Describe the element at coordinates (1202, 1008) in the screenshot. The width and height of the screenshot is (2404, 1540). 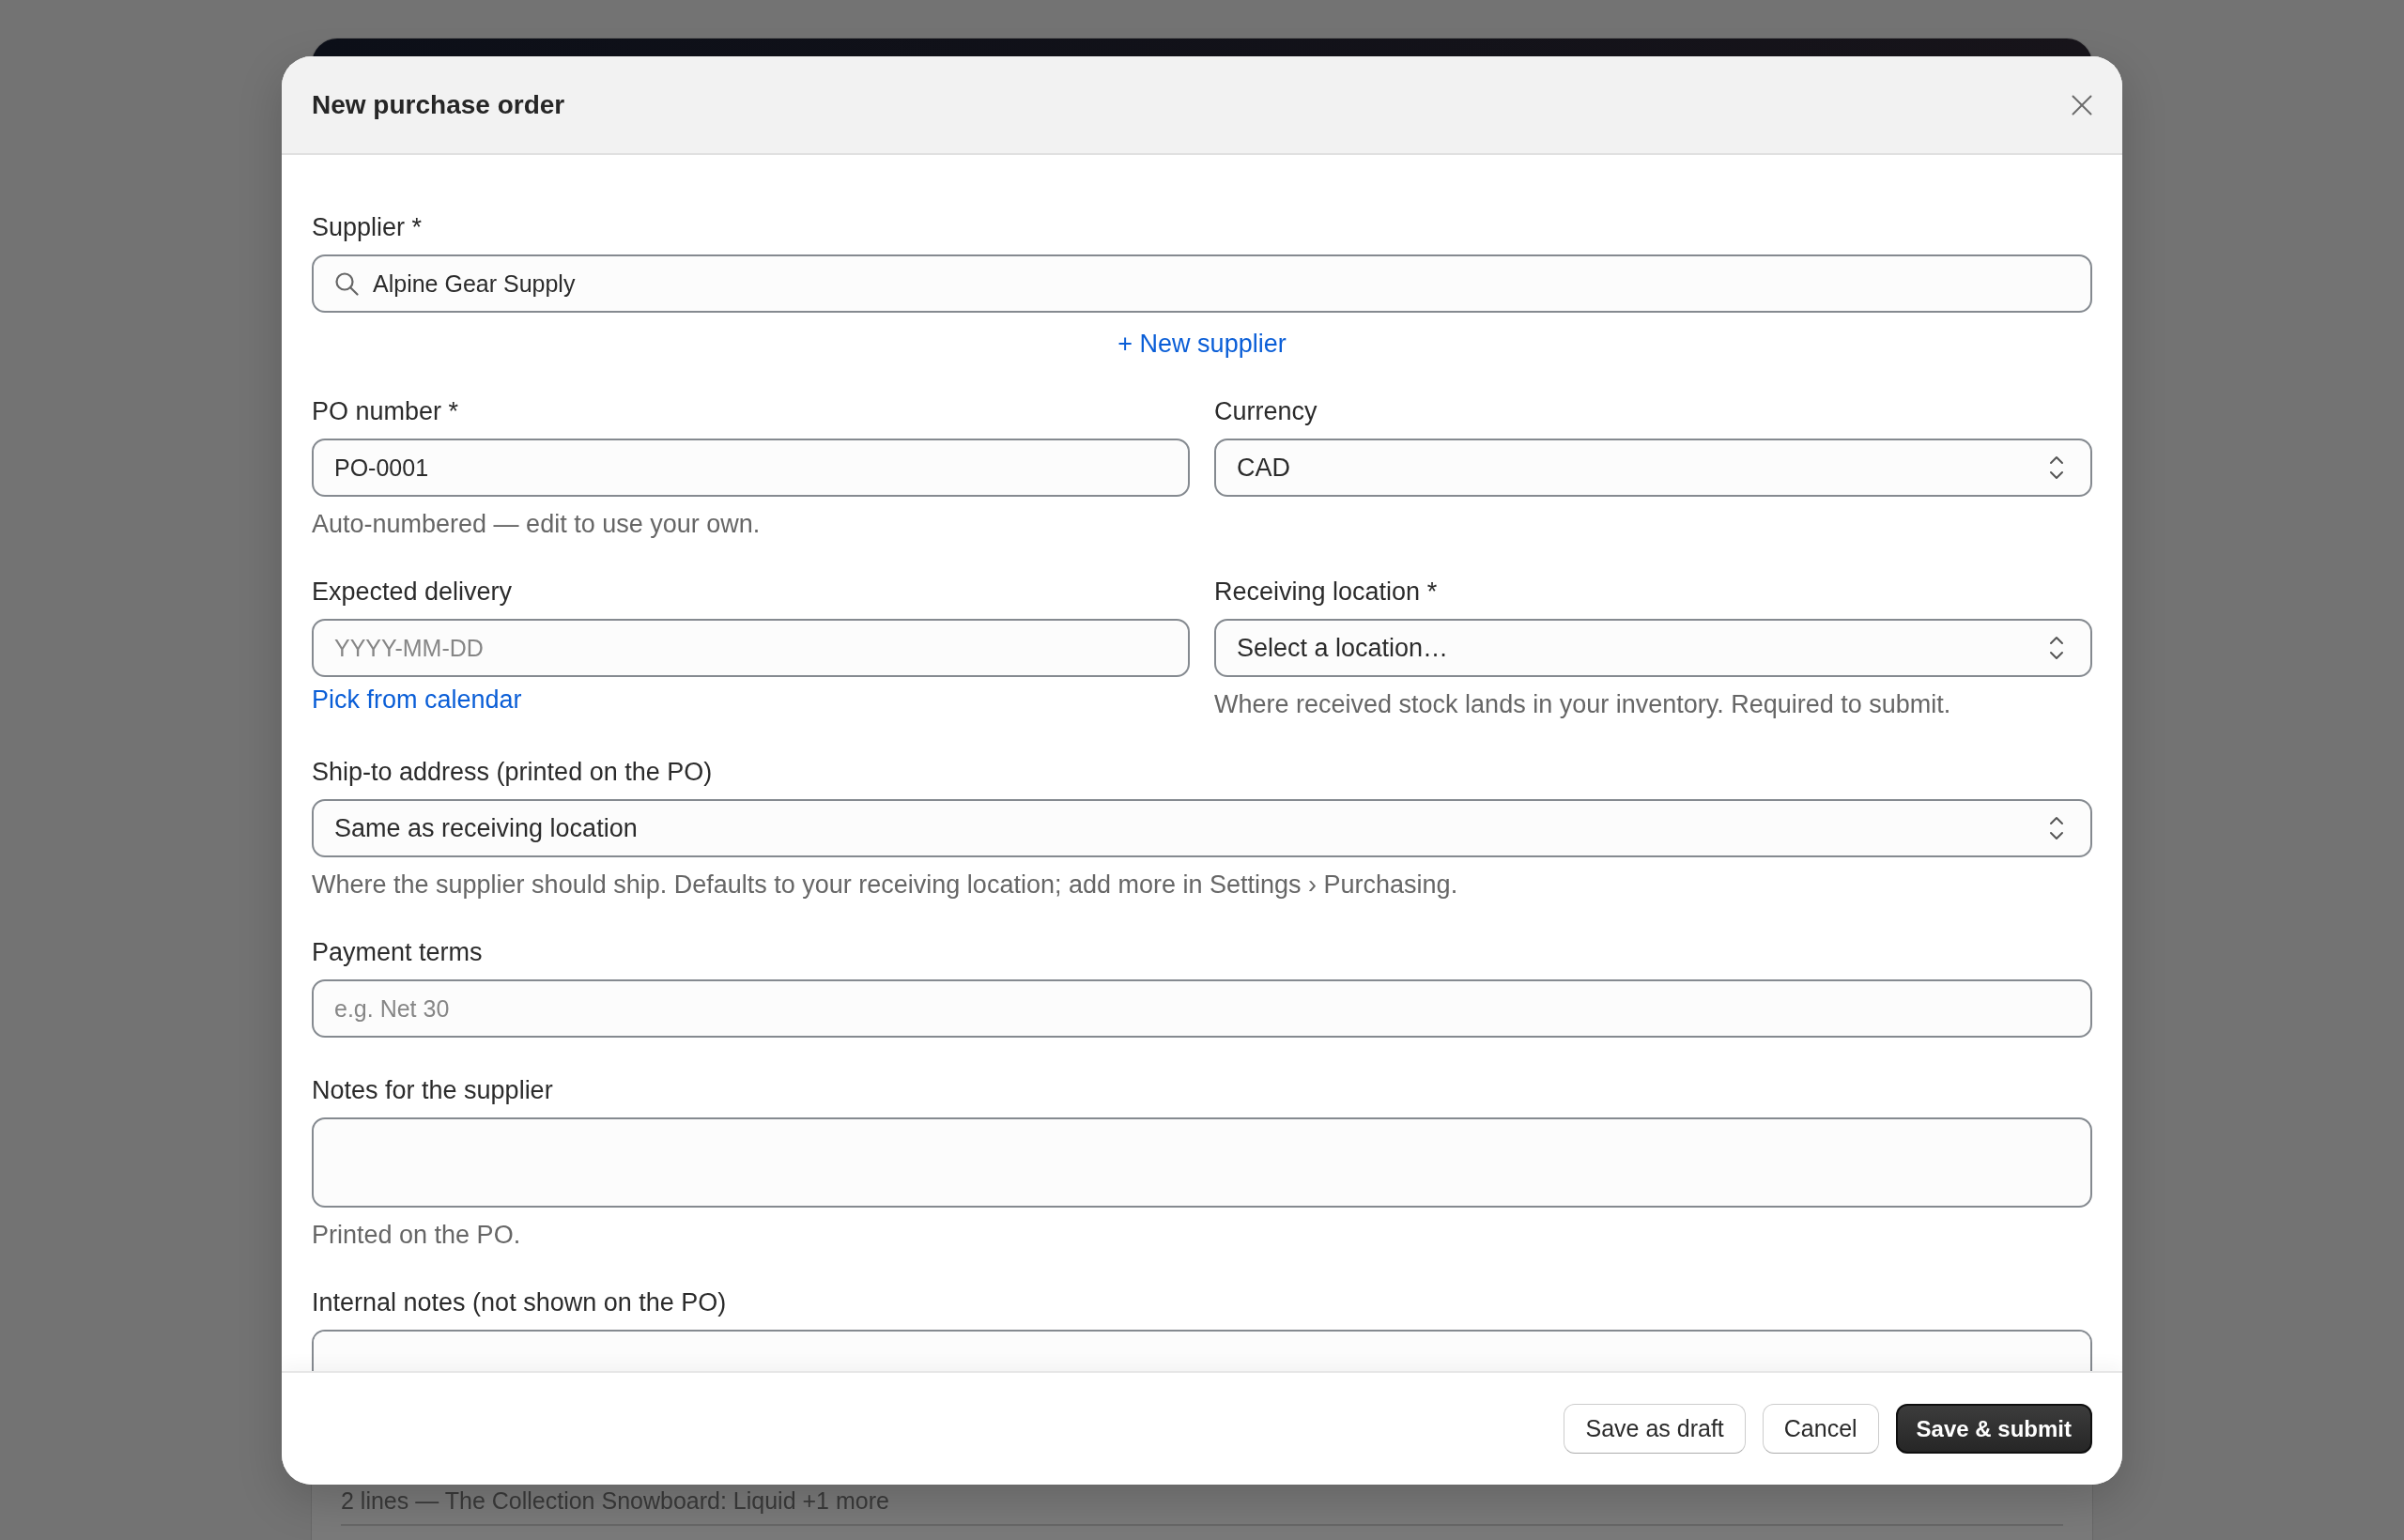
I see `text-input: e.g. Net 30` at that location.